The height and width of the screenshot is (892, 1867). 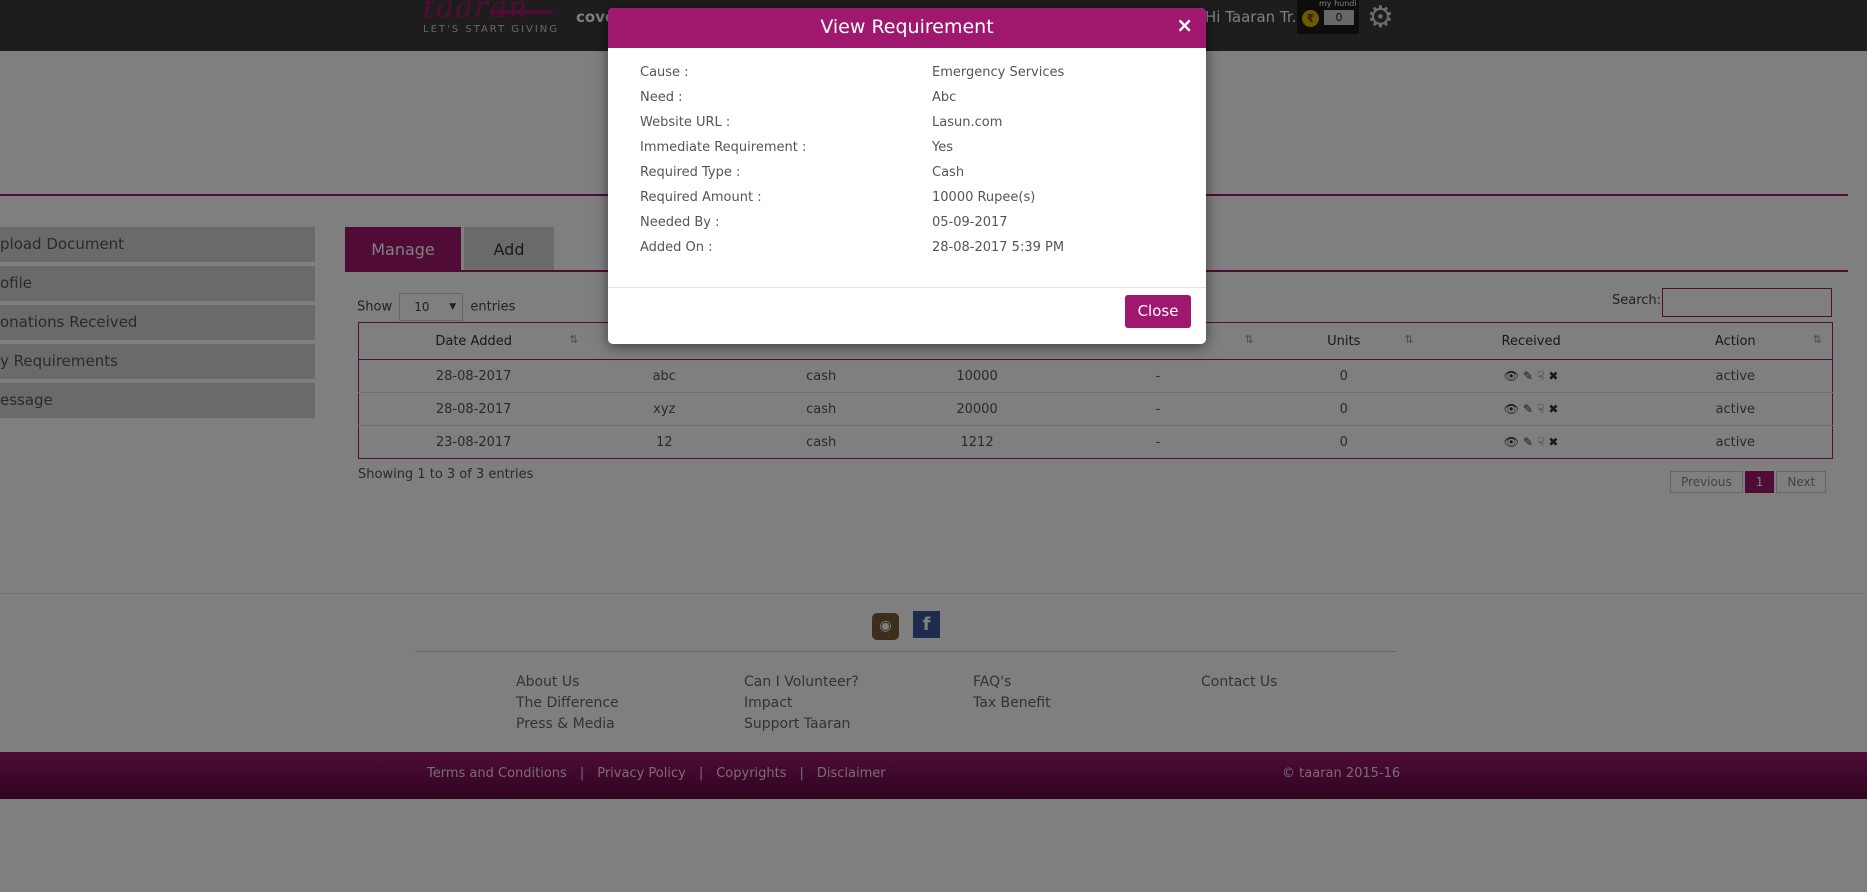 What do you see at coordinates (907, 252) in the screenshot?
I see `detail-row-added-on: Added On : 28-08-2017 5:39 PM` at bounding box center [907, 252].